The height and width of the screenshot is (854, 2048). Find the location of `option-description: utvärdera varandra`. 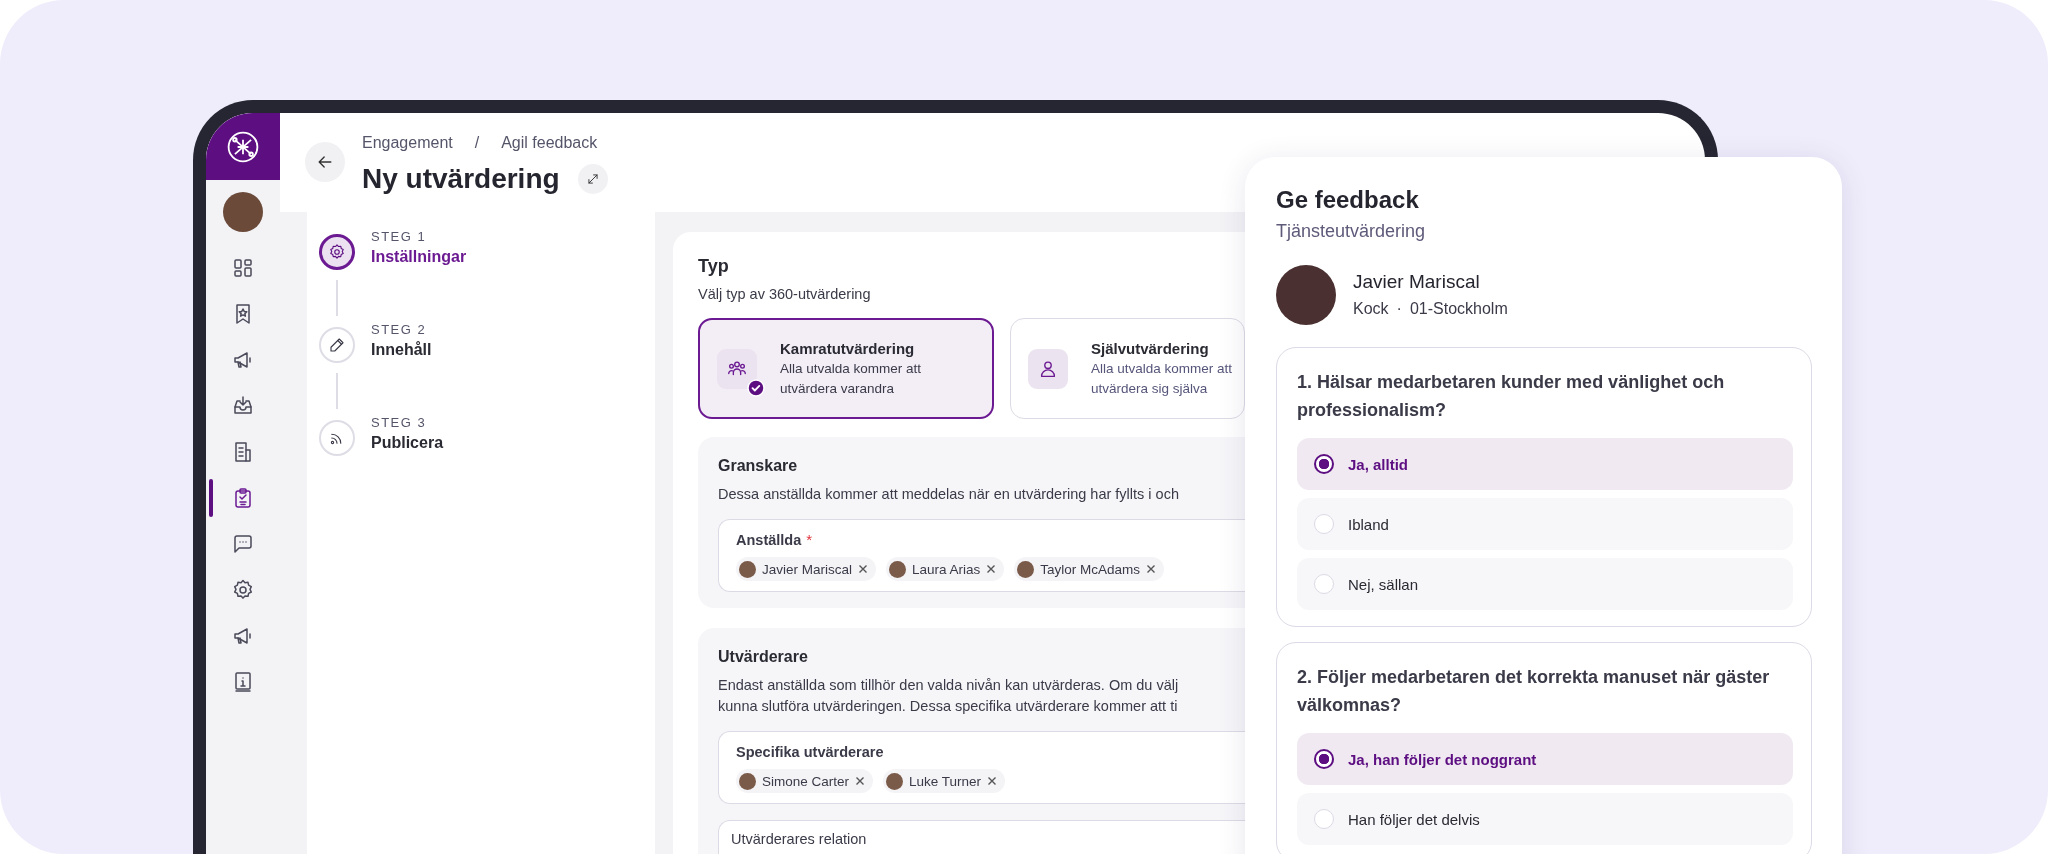

option-description: utvärdera varandra is located at coordinates (838, 388).